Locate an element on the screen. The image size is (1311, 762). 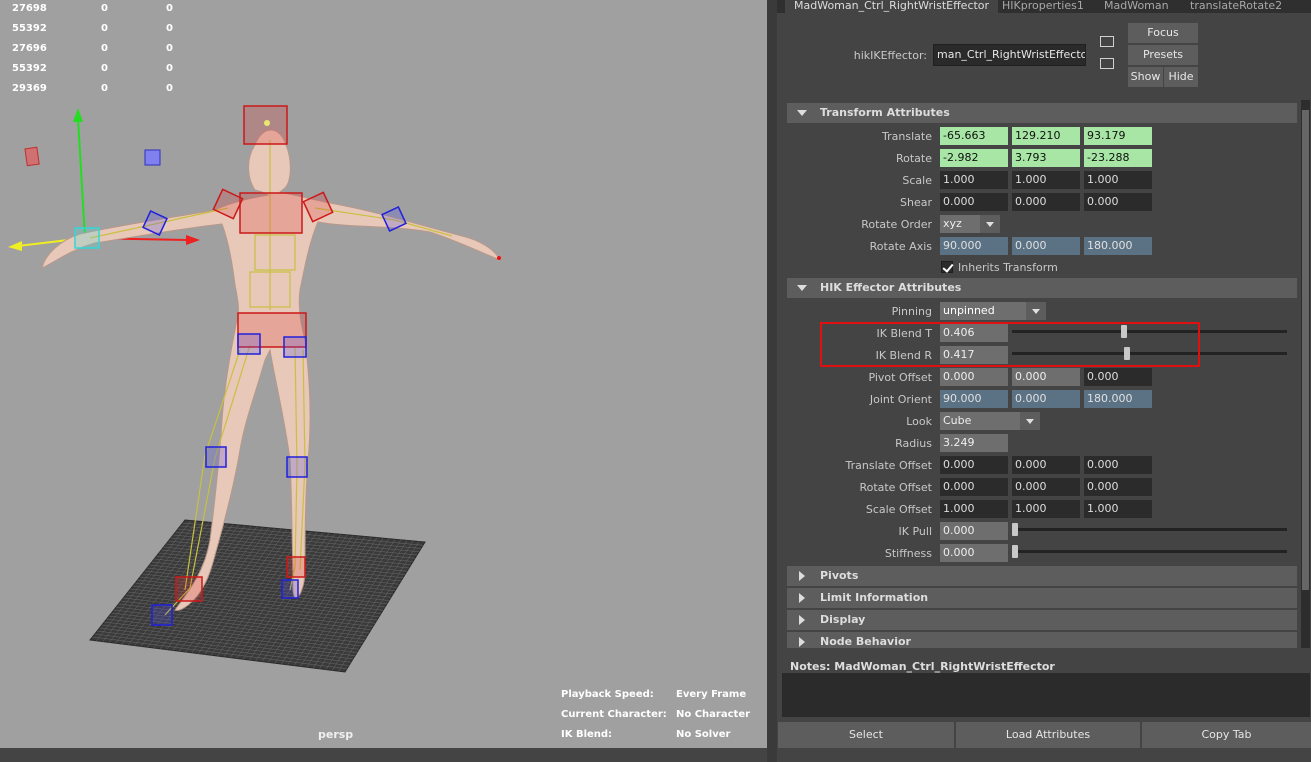
stiffness-label: Stiffness is located at coordinates (908, 553).